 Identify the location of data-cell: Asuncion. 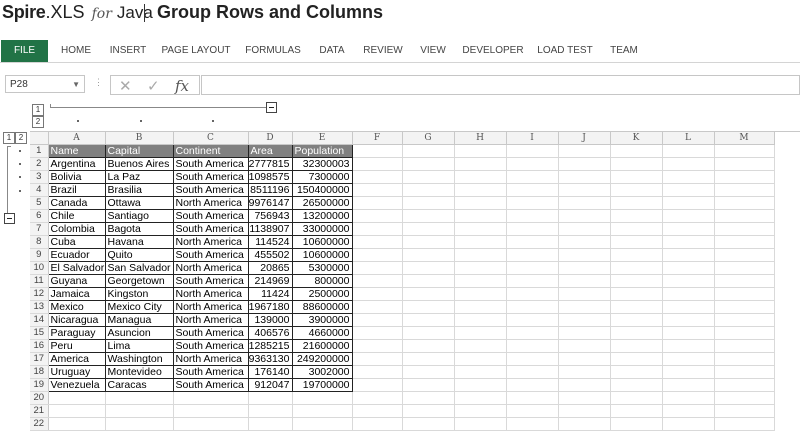
(139, 333).